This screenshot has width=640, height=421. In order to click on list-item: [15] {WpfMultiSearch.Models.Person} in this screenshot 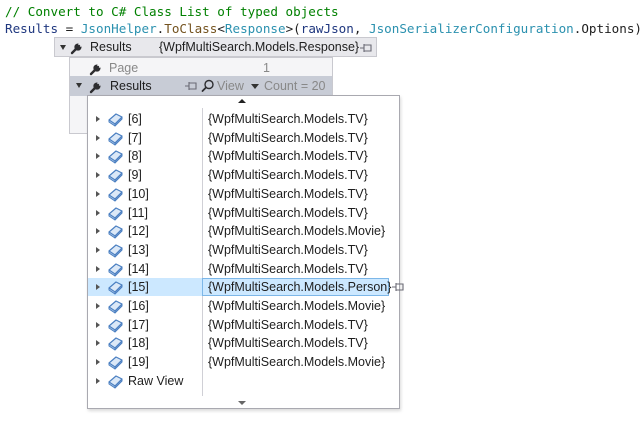, I will do `click(246, 287)`.